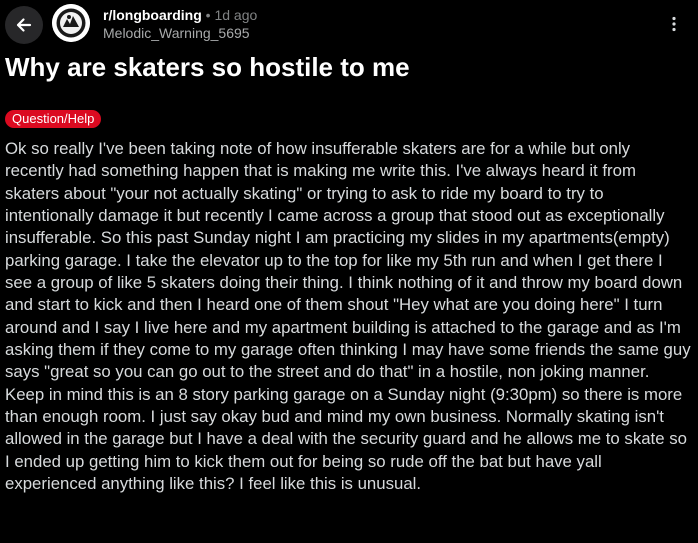 The width and height of the screenshot is (698, 543). What do you see at coordinates (236, 15) in the screenshot?
I see `post-age: 1d ago` at bounding box center [236, 15].